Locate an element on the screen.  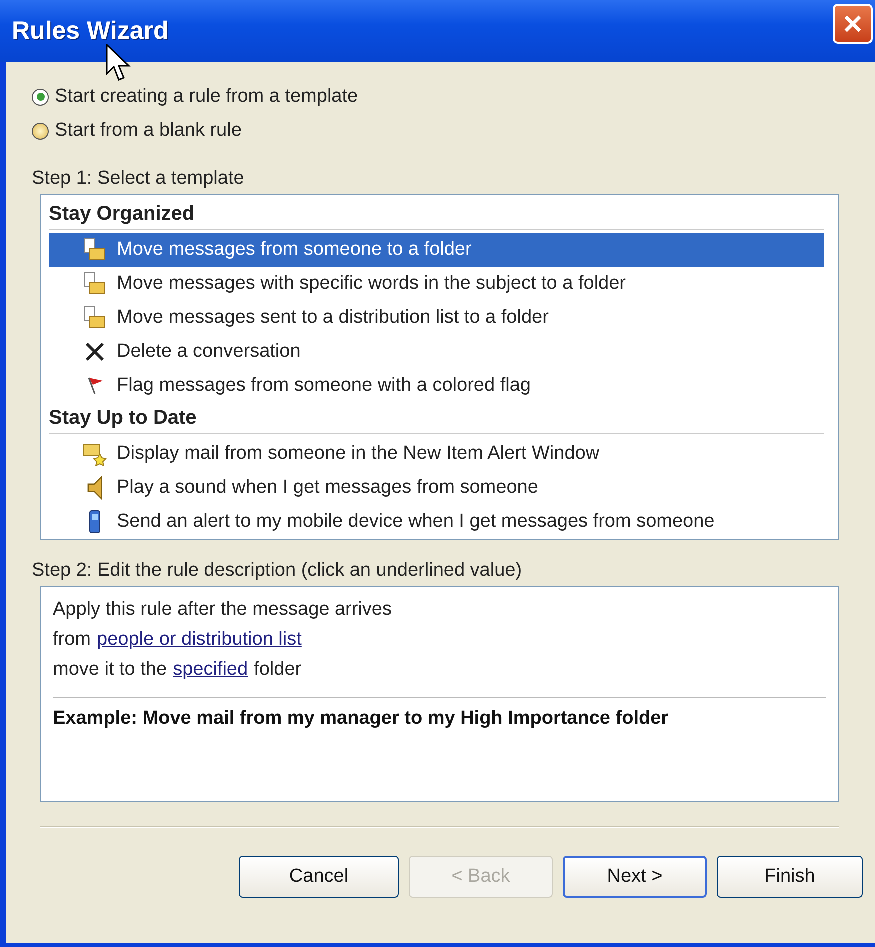
description-text: move it to the is located at coordinates (110, 670).